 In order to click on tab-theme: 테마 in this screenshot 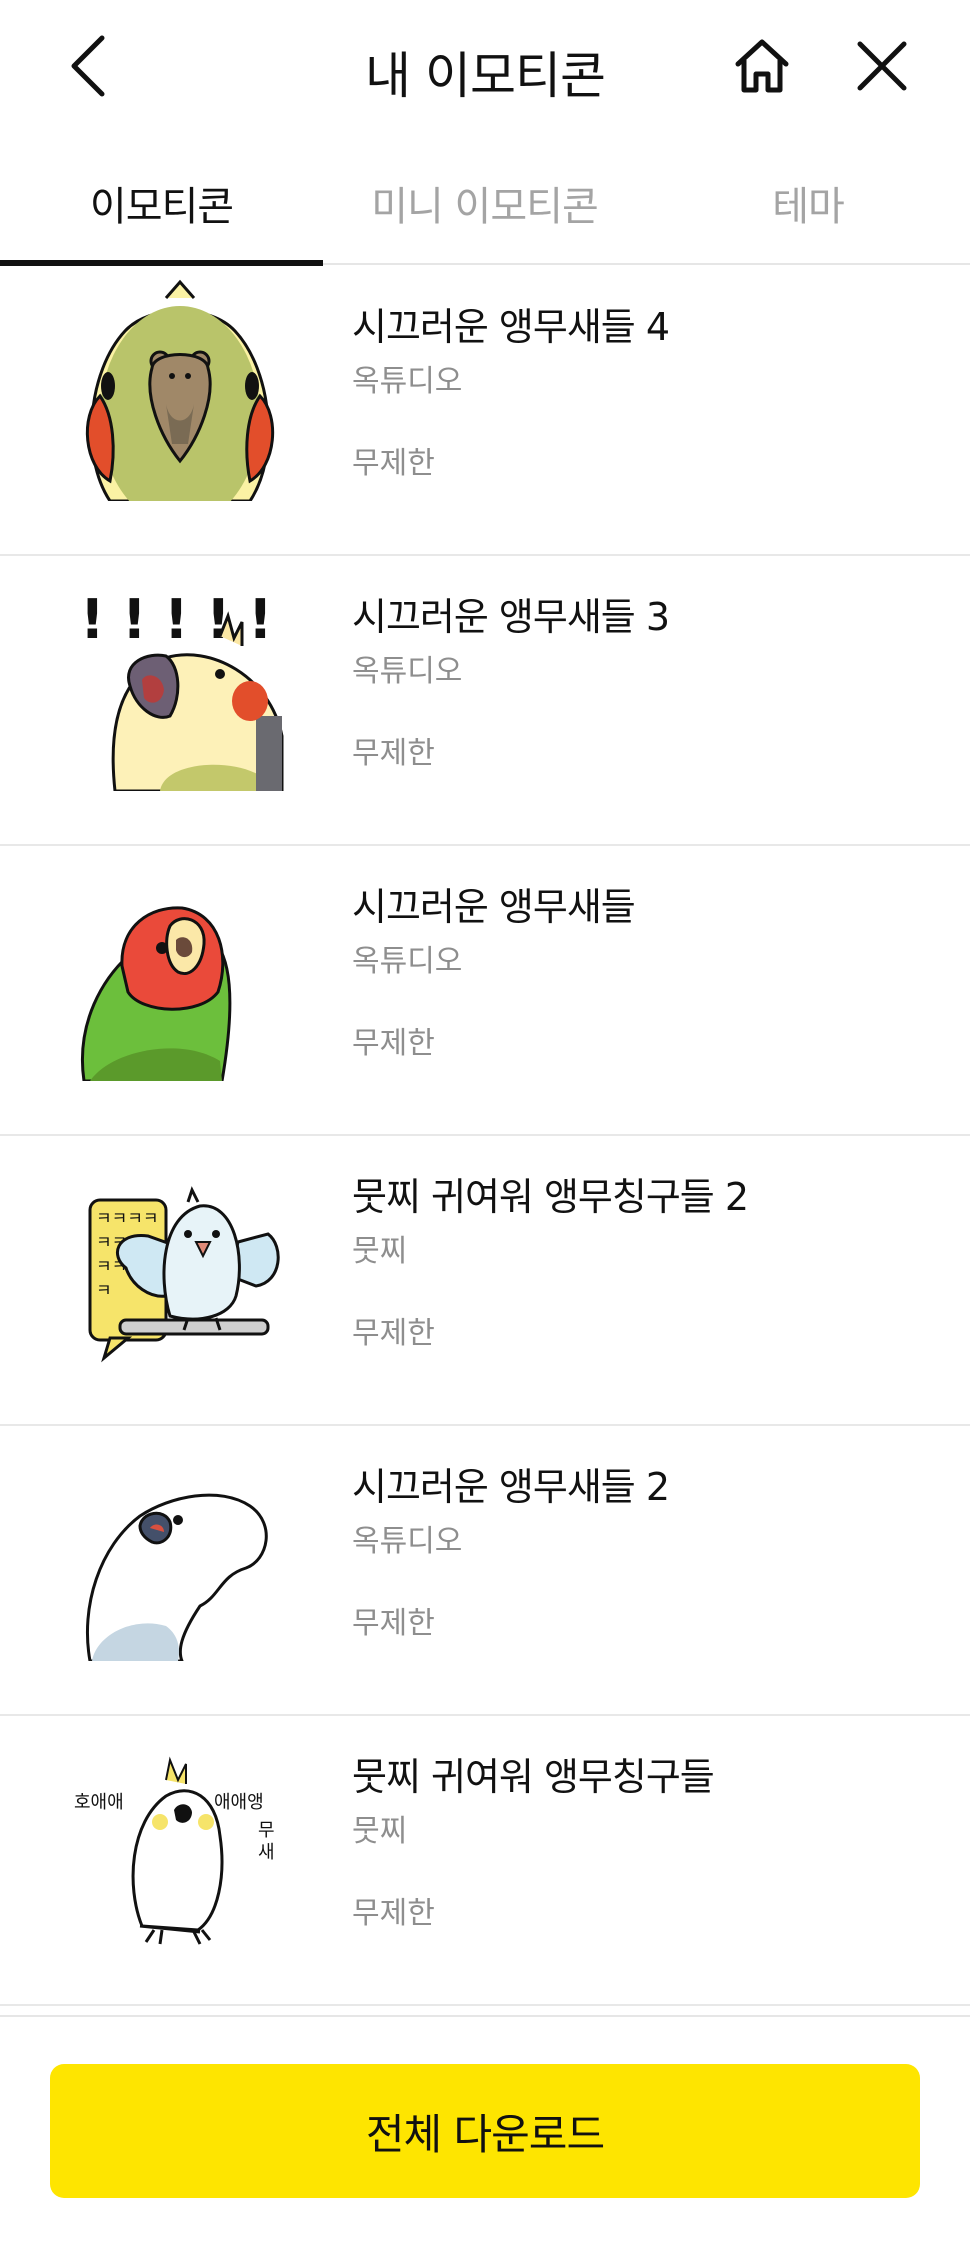, I will do `click(808, 202)`.